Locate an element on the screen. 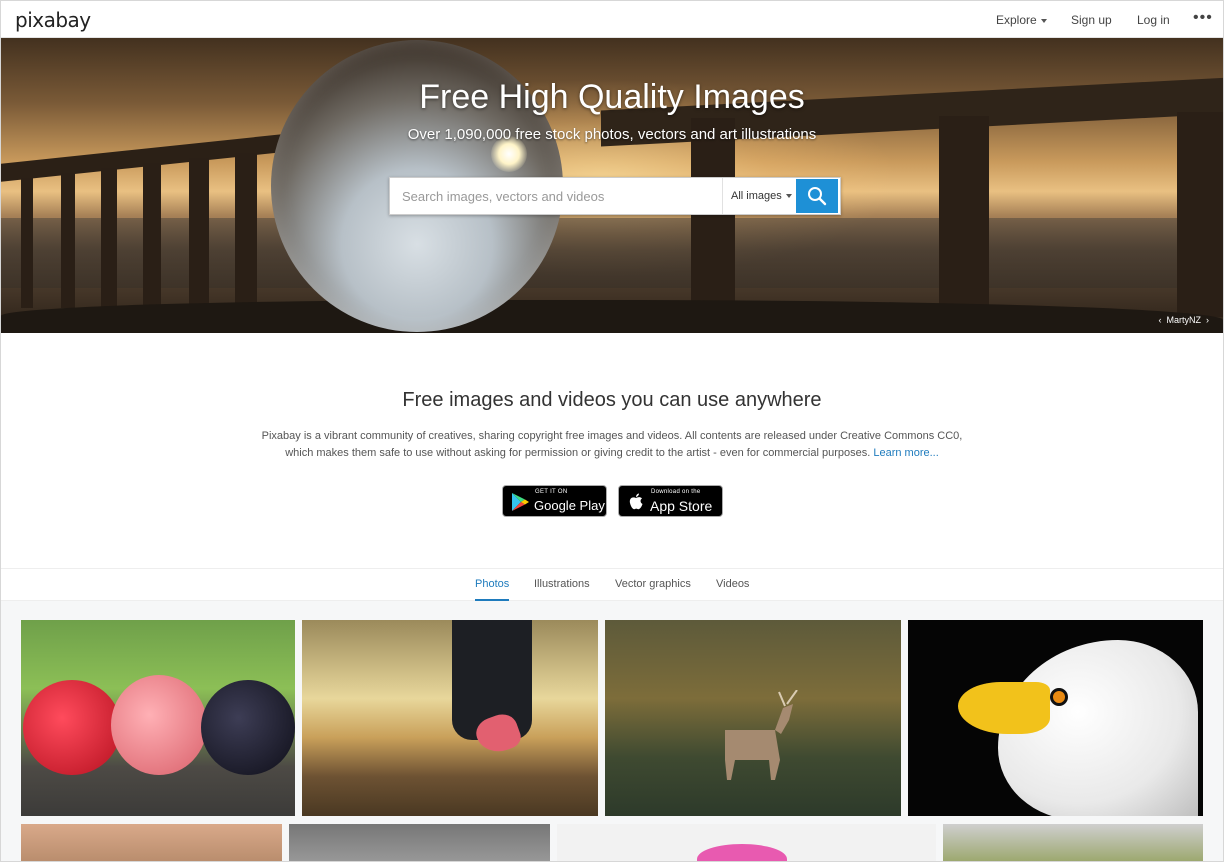  image-tile-berries is located at coordinates (158, 718).